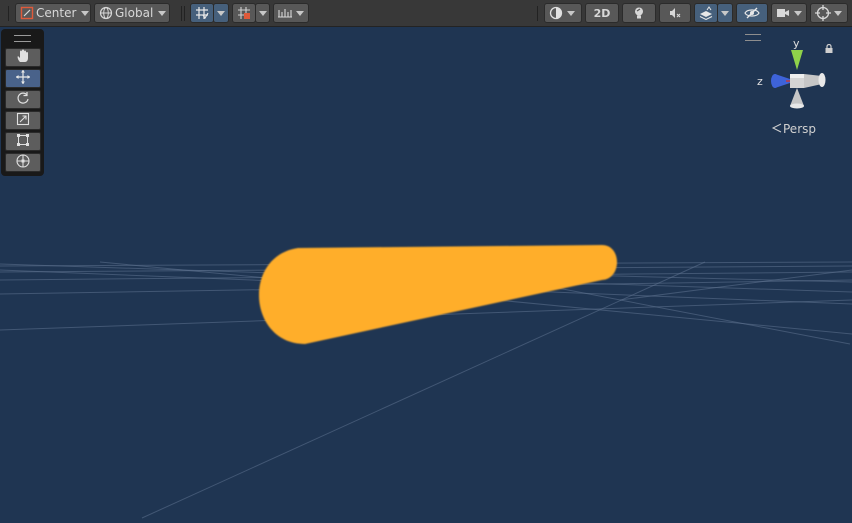 This screenshot has height=523, width=852. What do you see at coordinates (56, 13) in the screenshot?
I see `pivot-position-label: Center` at bounding box center [56, 13].